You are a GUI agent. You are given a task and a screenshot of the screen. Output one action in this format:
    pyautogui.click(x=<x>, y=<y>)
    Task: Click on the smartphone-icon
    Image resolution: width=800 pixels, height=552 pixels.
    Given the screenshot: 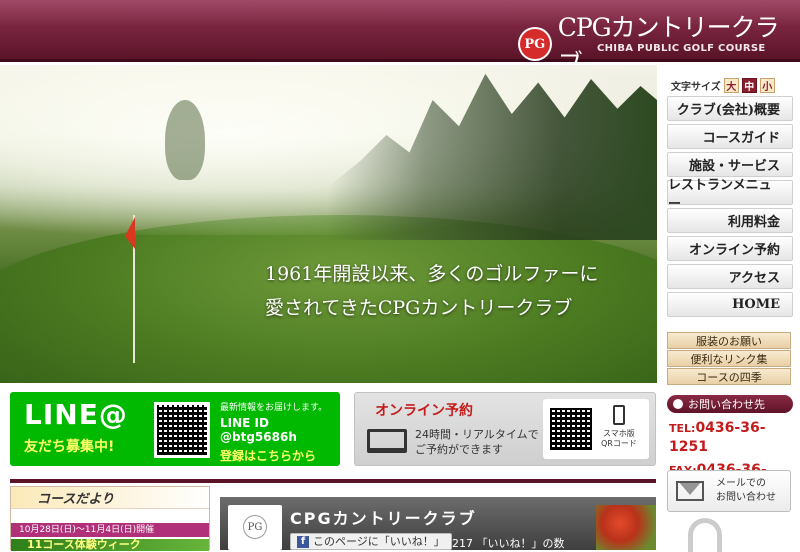 What is the action you would take?
    pyautogui.click(x=619, y=415)
    